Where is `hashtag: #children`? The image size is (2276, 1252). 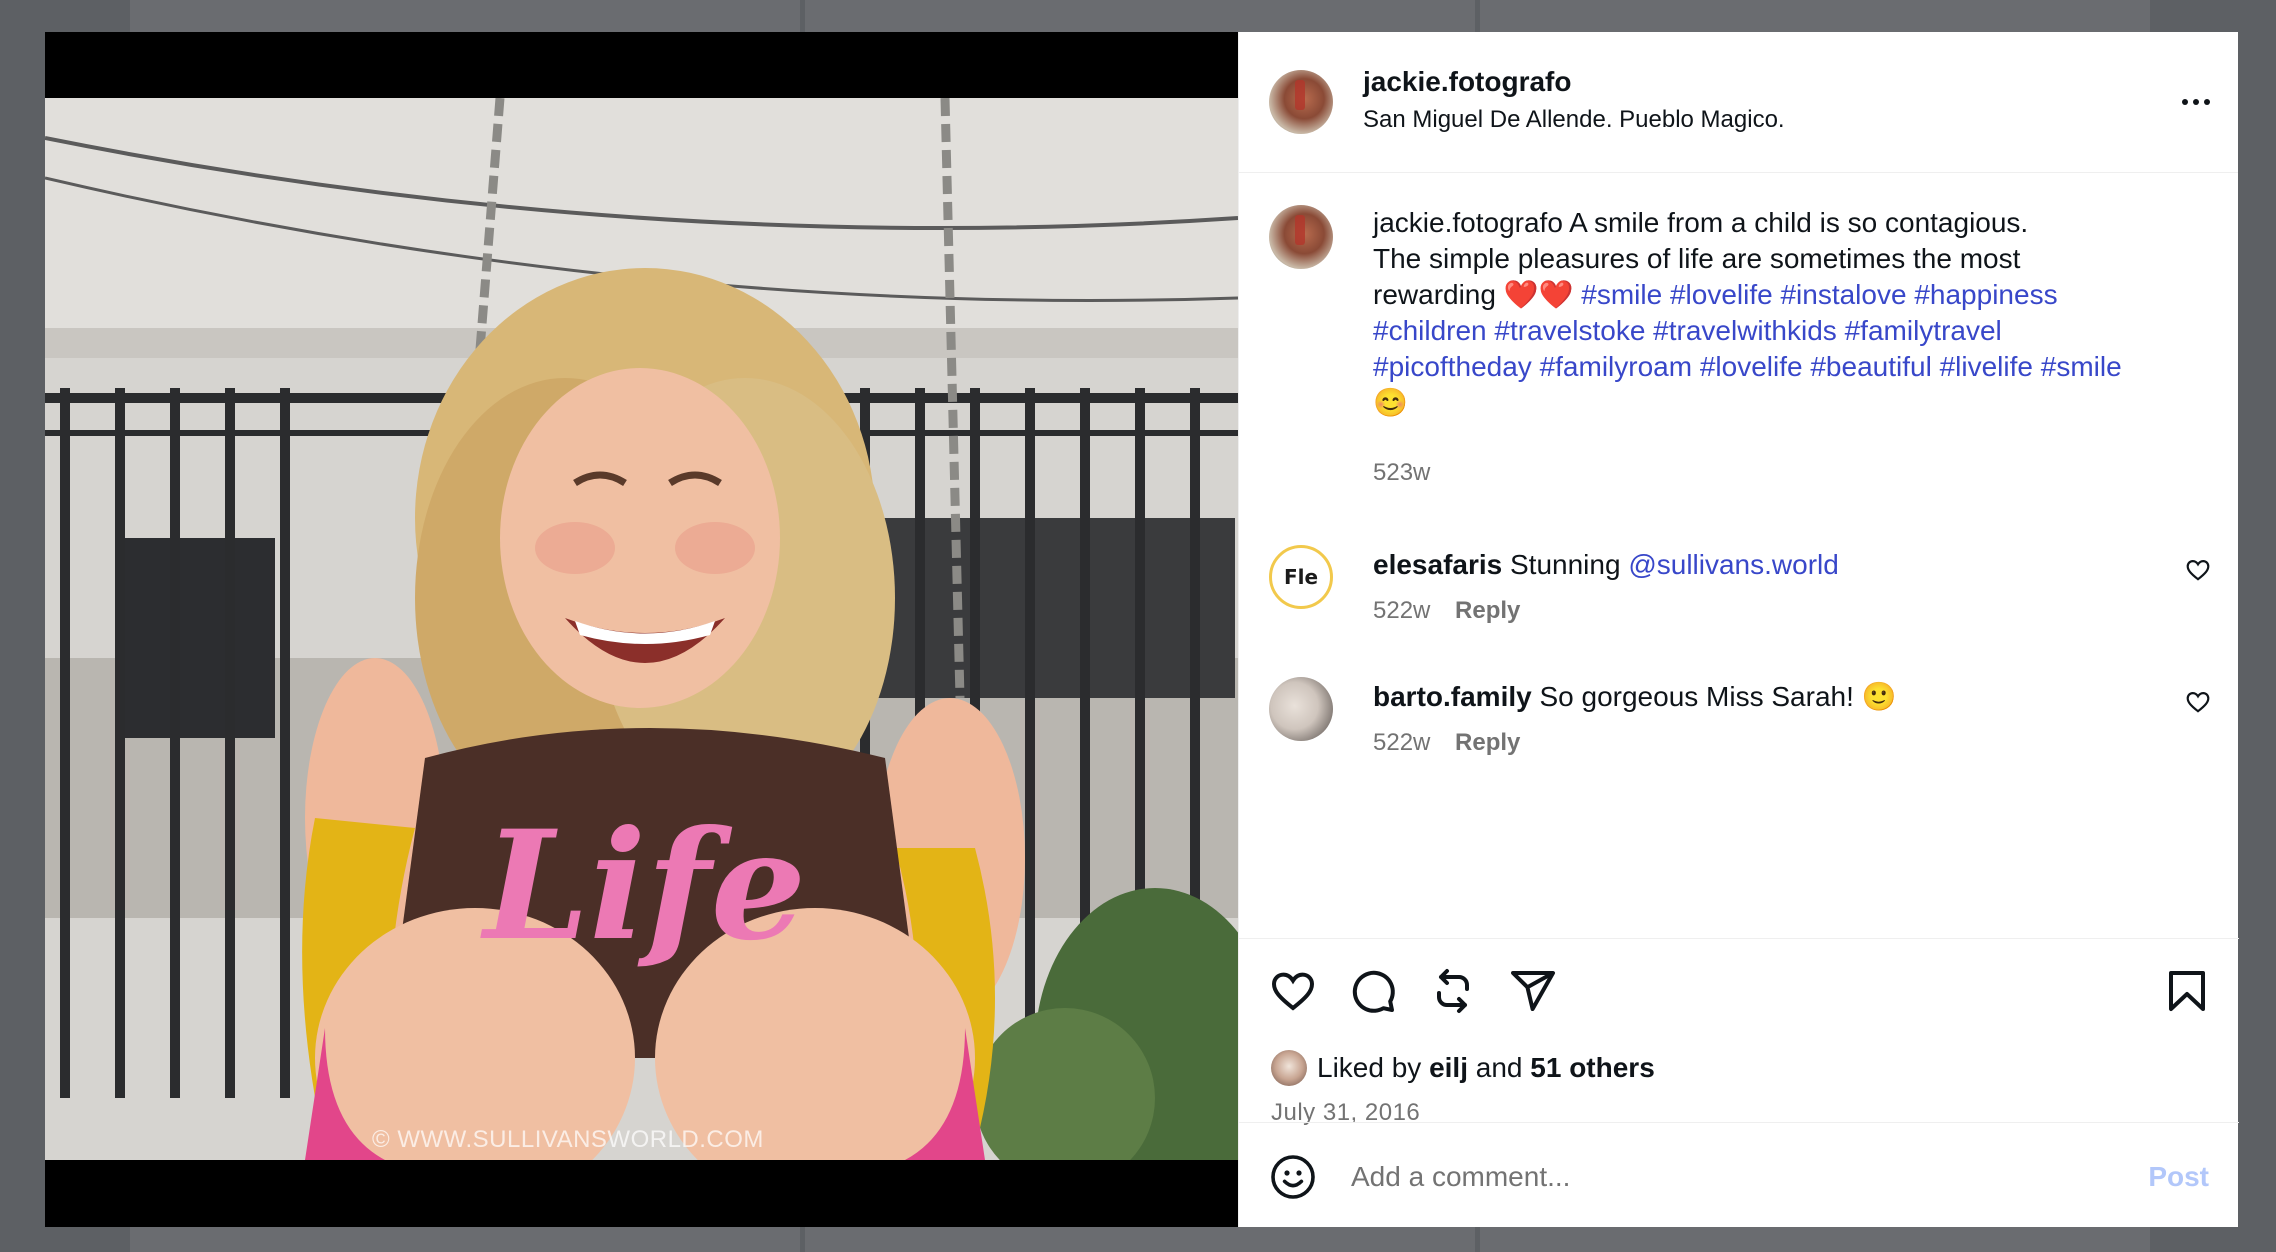
hashtag: #children is located at coordinates (1430, 330).